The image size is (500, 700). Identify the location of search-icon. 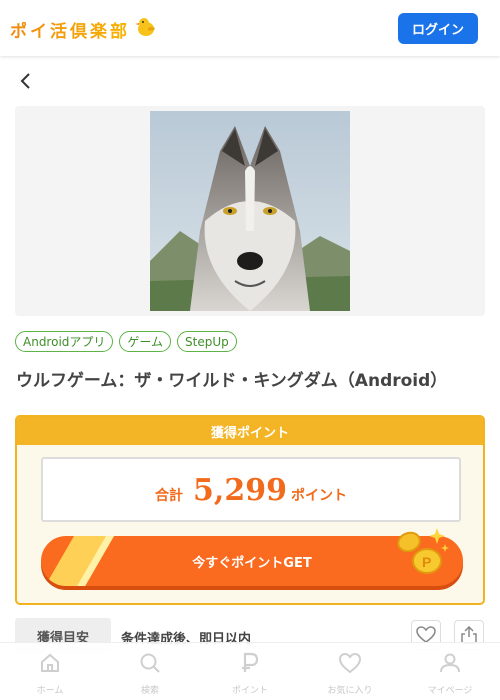
(150, 663).